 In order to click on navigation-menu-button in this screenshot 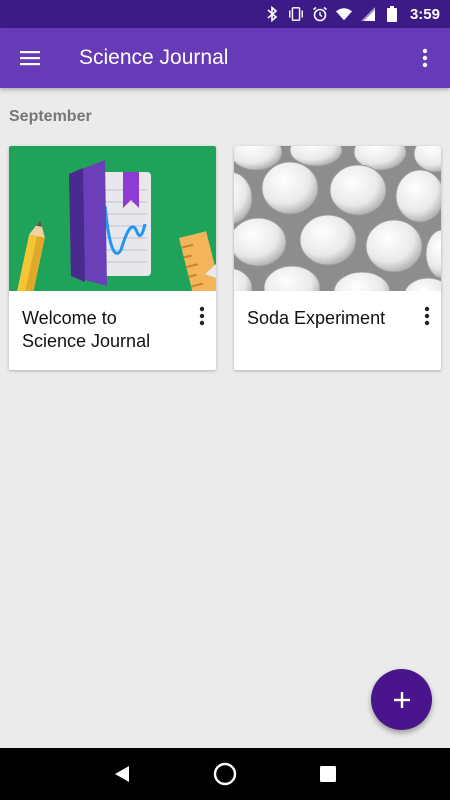, I will do `click(30, 58)`.